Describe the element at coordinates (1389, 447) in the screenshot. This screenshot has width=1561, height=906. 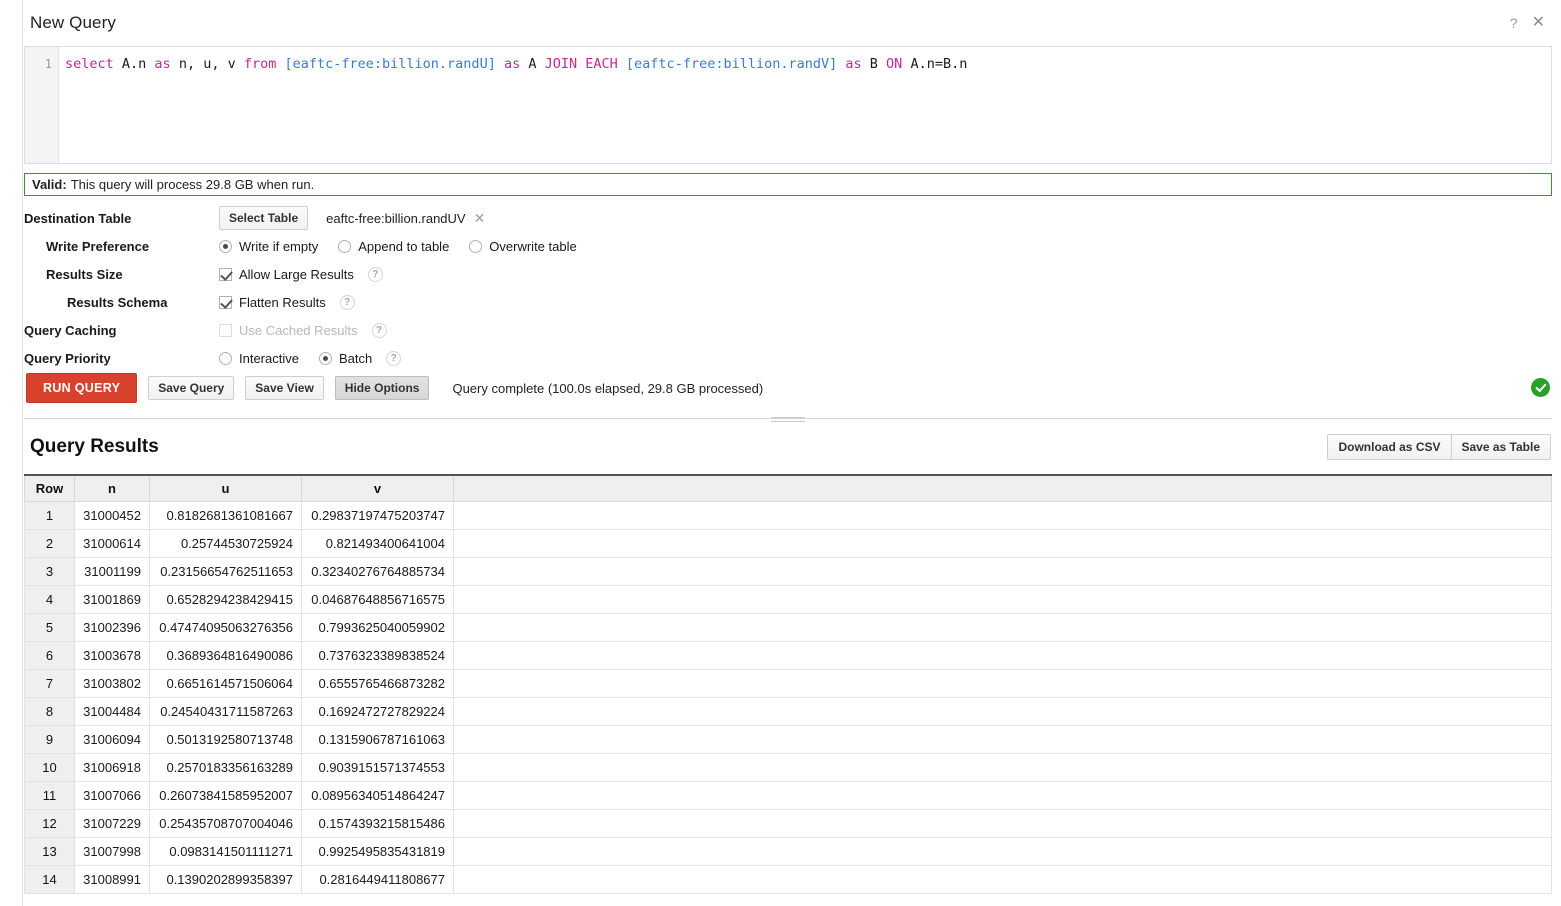
I see `download-csv-button: Download as CSV` at that location.